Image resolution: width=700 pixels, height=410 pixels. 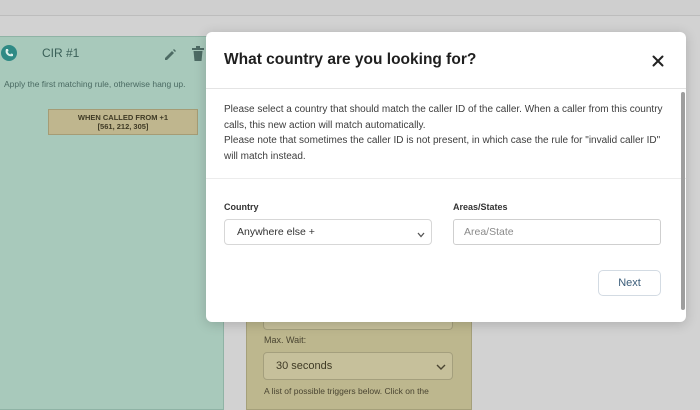 I want to click on body-divider, so click(x=446, y=178).